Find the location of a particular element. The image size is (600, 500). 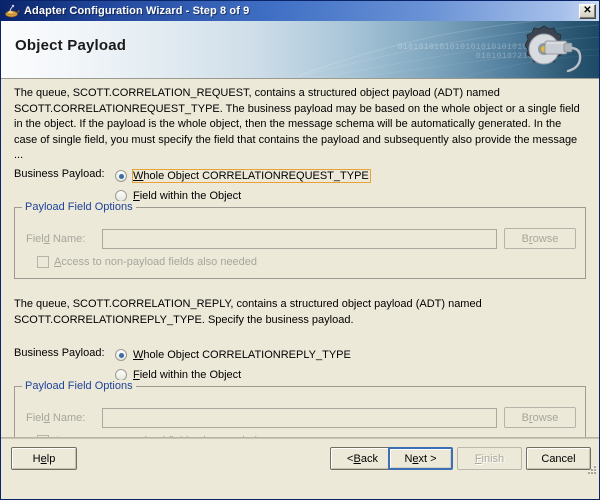

label-pre: H is located at coordinates (36, 458).